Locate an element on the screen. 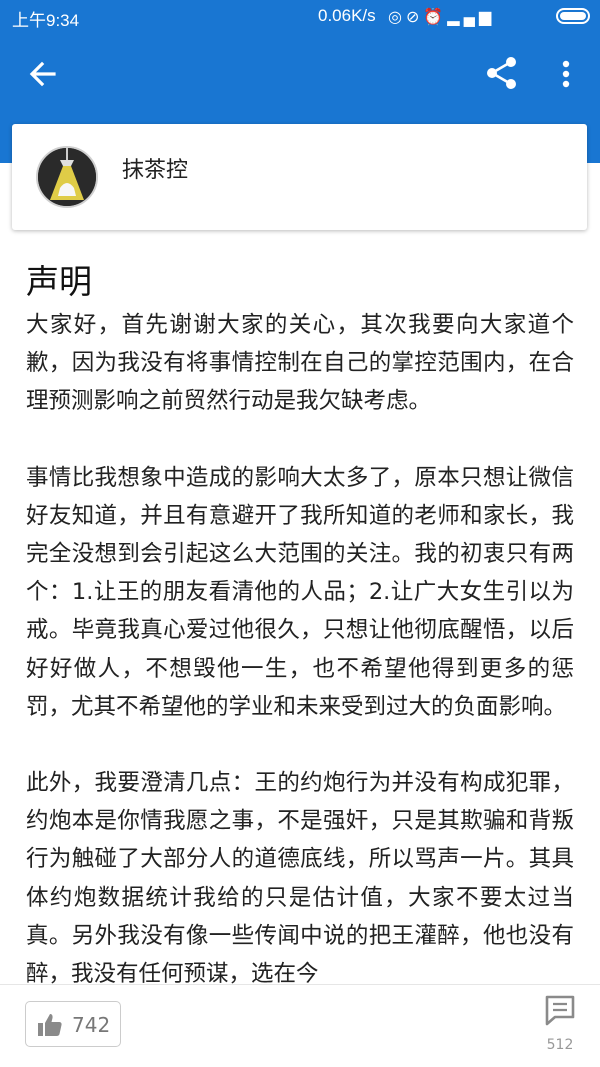 This screenshot has width=600, height=1067. comment-icon is located at coordinates (560, 1010).